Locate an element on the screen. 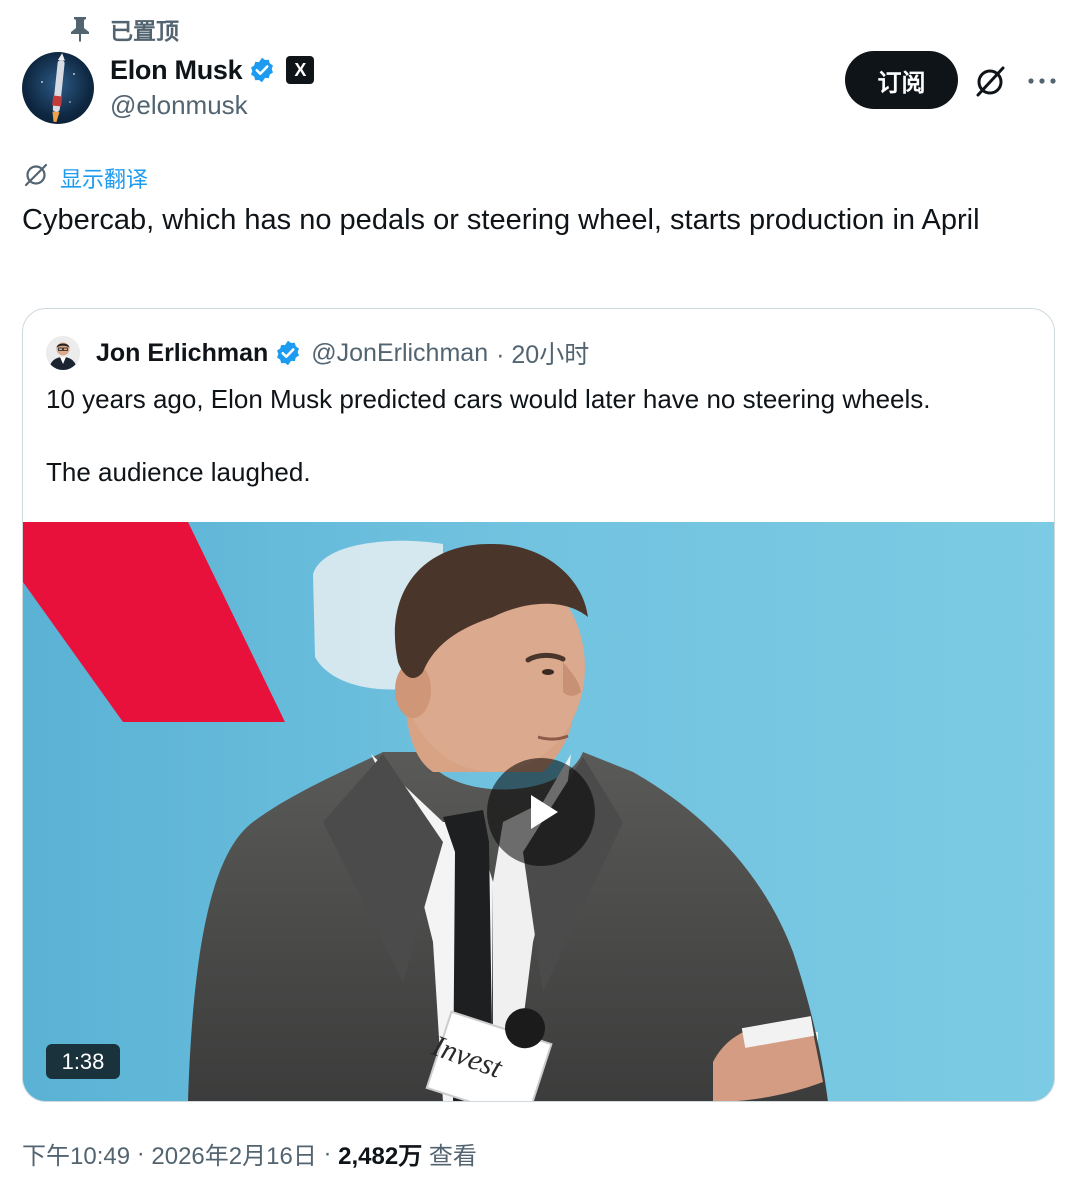 This screenshot has height=1186, width=1080. show-translation-label: 显示翻译 is located at coordinates (104, 179).